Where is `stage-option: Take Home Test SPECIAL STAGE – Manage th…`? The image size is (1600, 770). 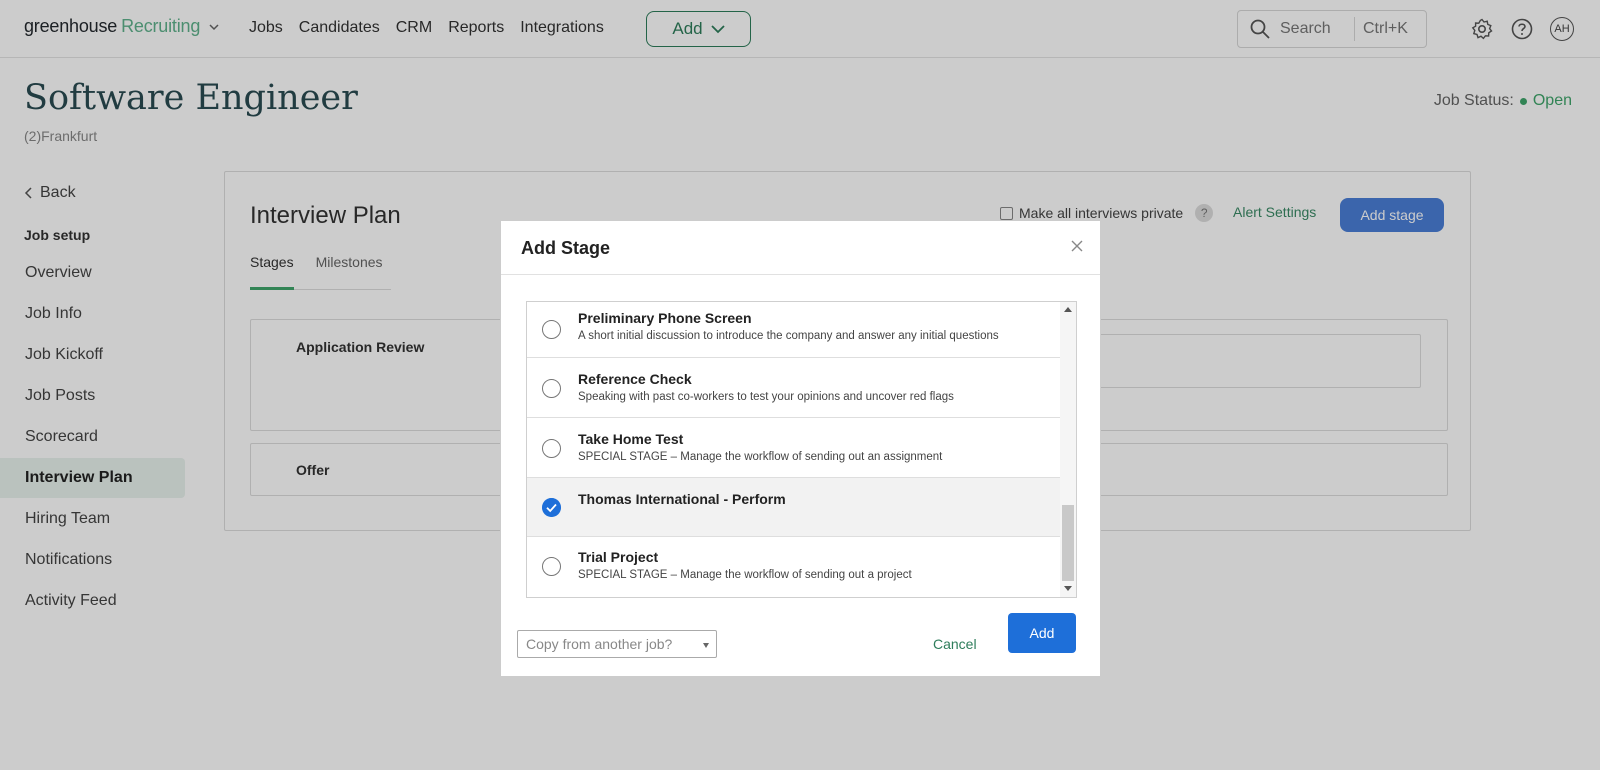
stage-option: Take Home Test SPECIAL STAGE – Manage th… is located at coordinates (793, 448).